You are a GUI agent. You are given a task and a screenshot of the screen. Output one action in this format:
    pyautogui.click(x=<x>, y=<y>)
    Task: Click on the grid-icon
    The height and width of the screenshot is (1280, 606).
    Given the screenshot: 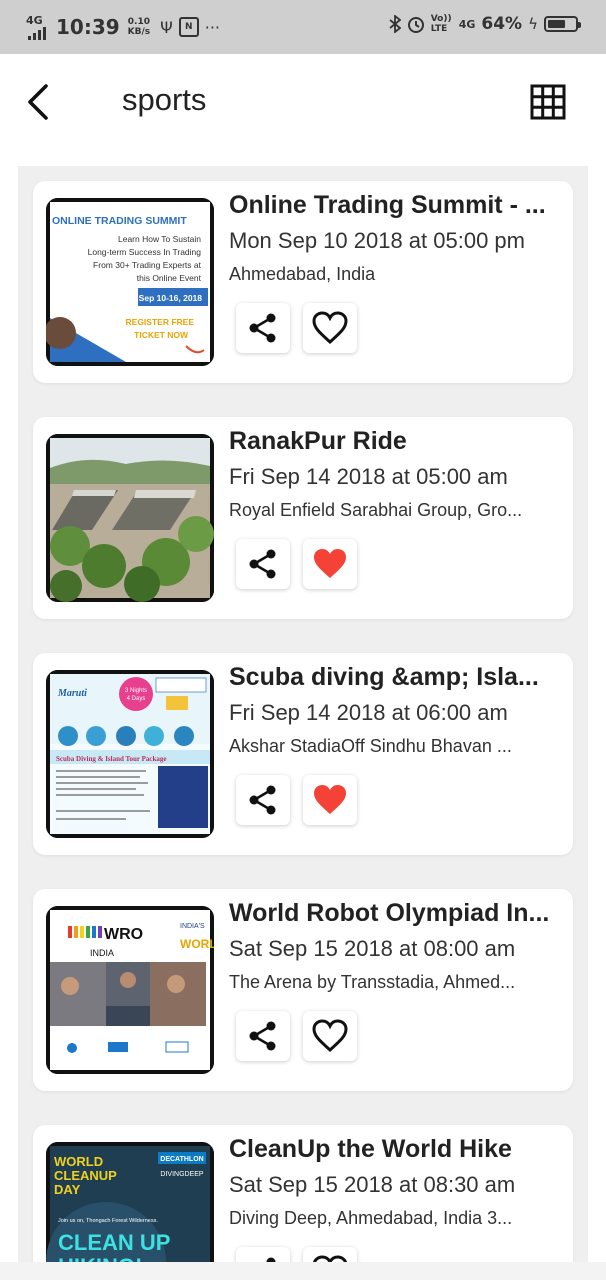 What is the action you would take?
    pyautogui.click(x=548, y=102)
    